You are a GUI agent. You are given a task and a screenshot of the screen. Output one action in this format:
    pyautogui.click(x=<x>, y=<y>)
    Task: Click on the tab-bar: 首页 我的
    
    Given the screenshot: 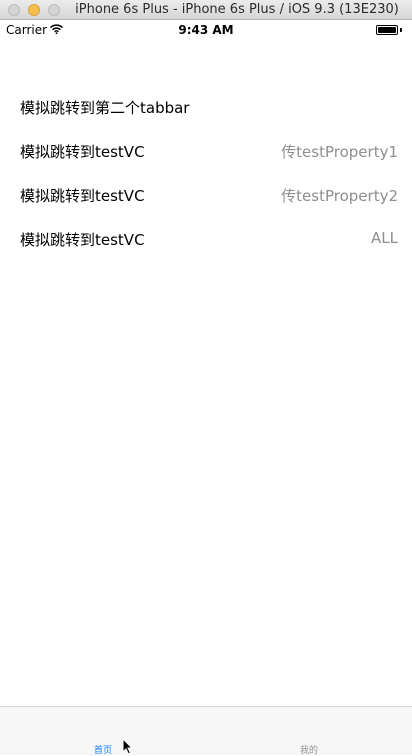 What is the action you would take?
    pyautogui.click(x=206, y=731)
    